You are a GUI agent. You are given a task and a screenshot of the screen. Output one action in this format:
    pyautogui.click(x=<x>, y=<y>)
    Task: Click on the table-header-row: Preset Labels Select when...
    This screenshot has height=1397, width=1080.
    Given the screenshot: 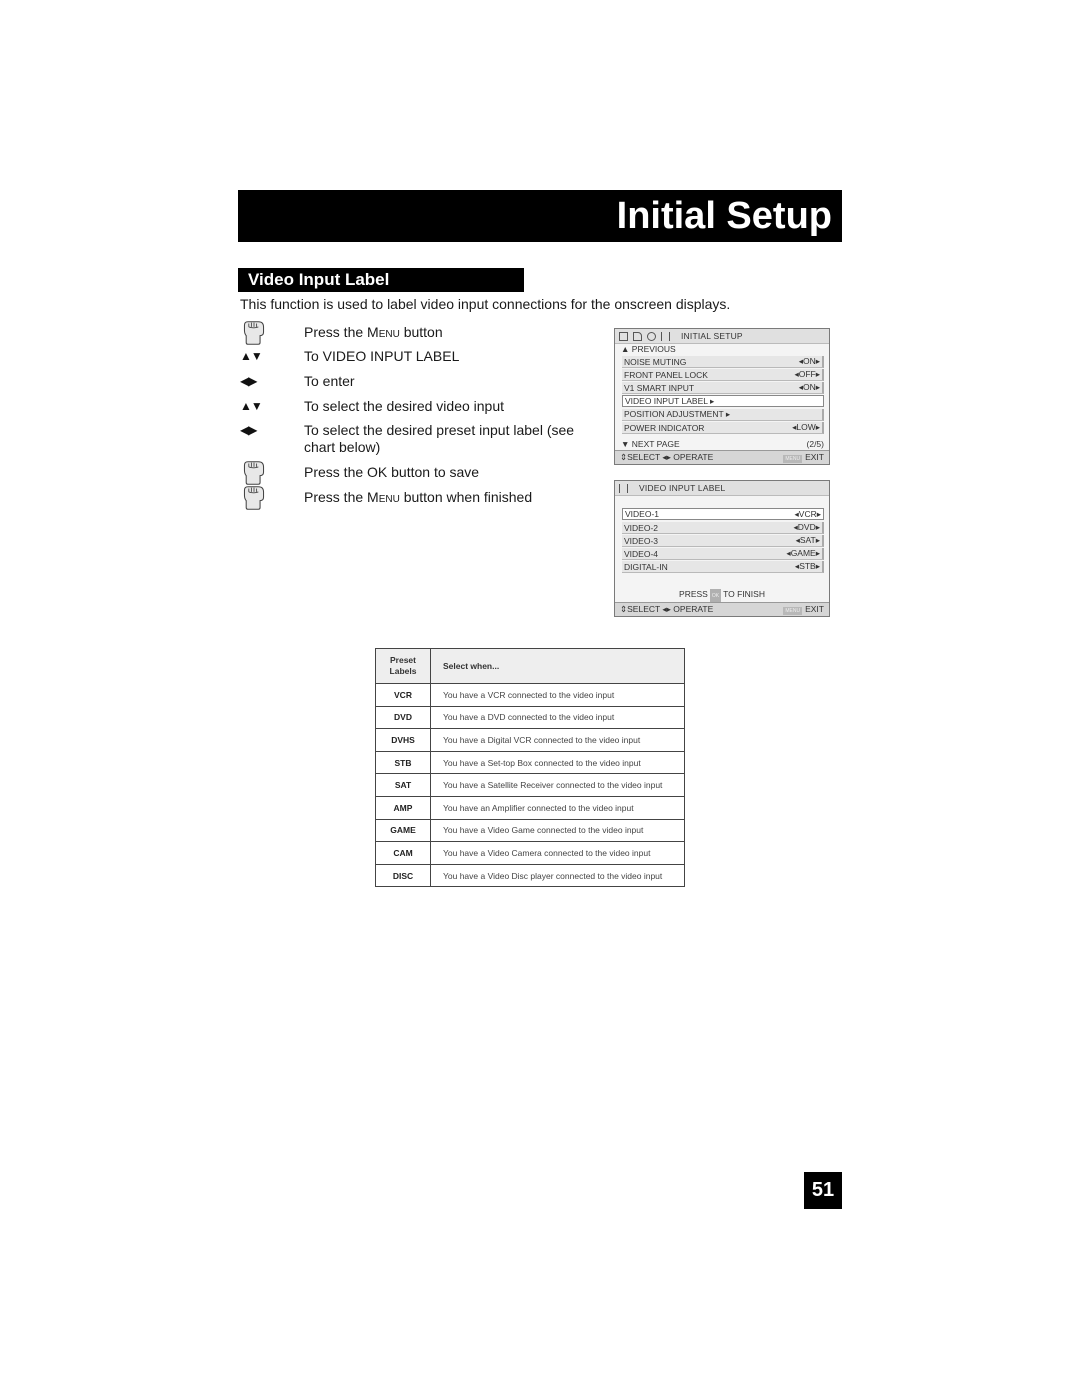 What is the action you would take?
    pyautogui.click(x=530, y=666)
    